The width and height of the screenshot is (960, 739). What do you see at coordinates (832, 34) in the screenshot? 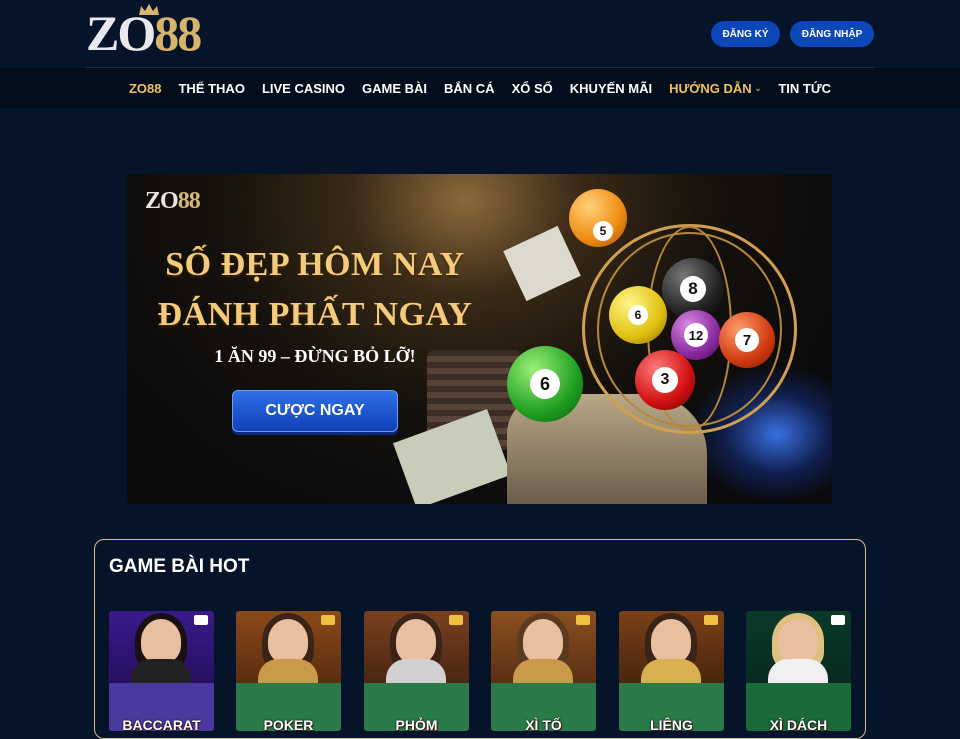
I see `login-button: ĐĂNG NHẬP` at bounding box center [832, 34].